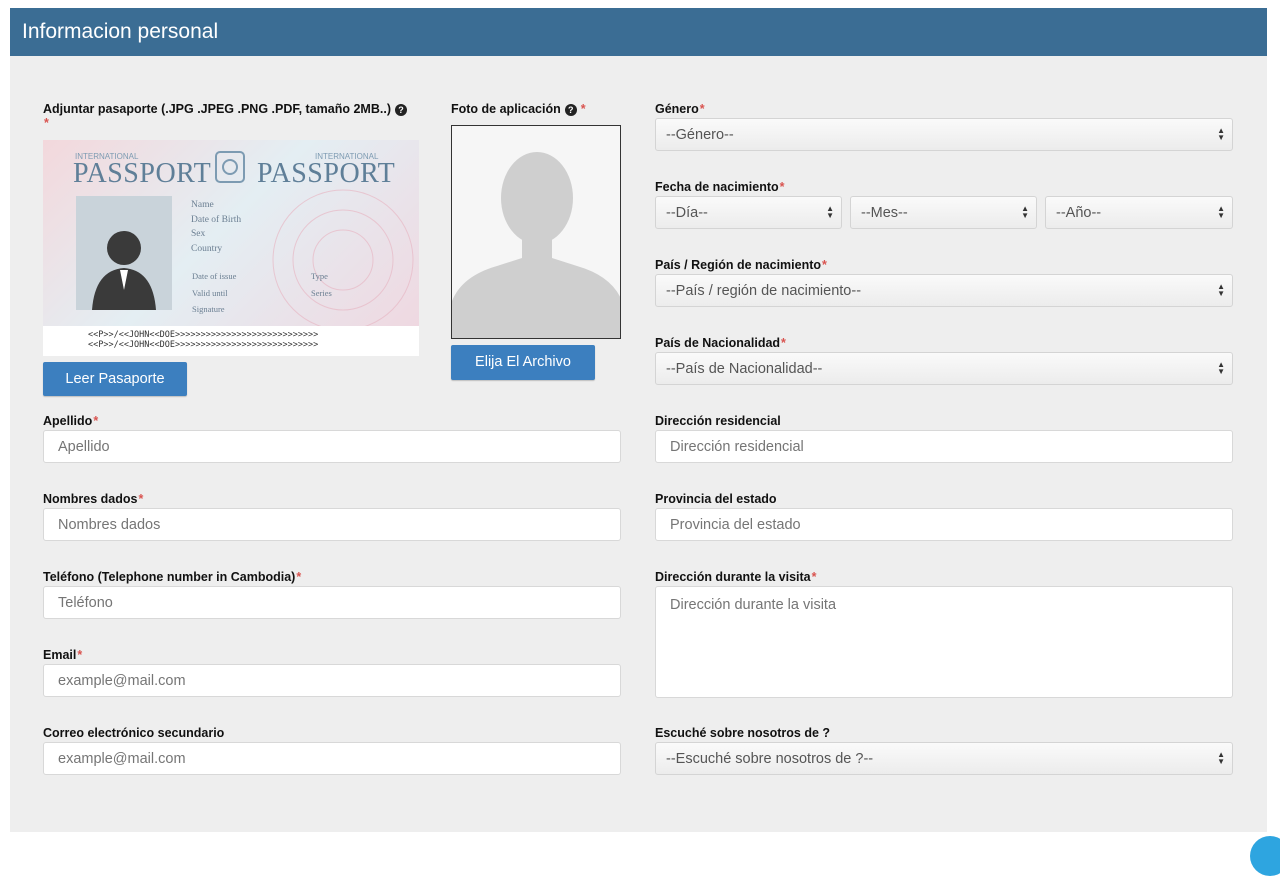 This screenshot has height=876, width=1280. I want to click on nacionalidad-select-value: --País de Nacionalidad--, so click(744, 369).